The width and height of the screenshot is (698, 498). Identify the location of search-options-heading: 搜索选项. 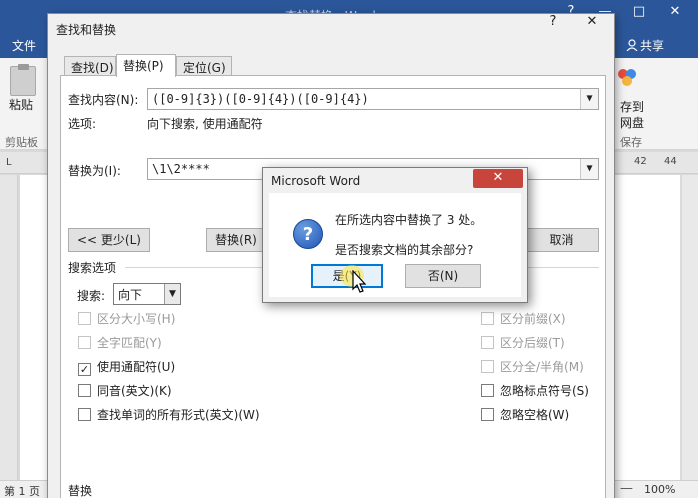
(92, 268).